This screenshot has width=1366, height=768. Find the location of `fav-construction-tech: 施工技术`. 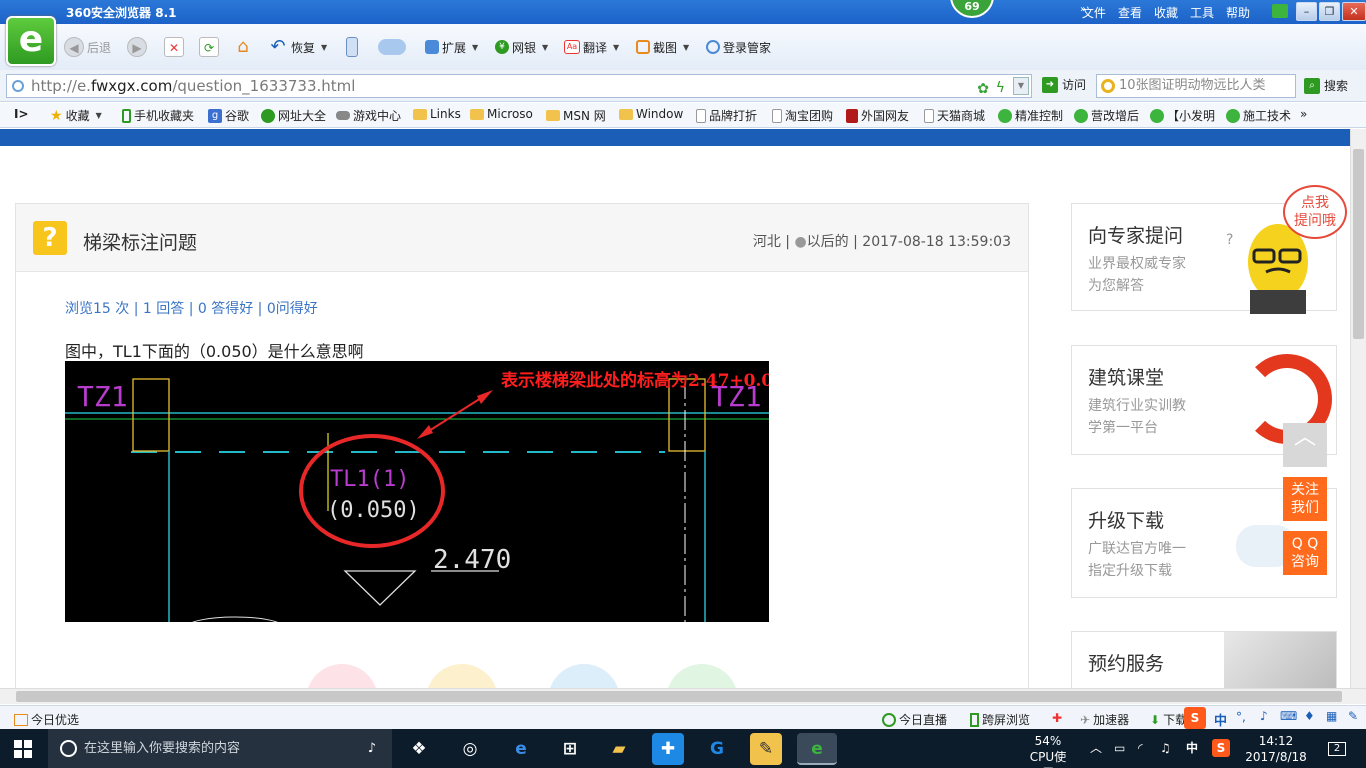

fav-construction-tech: 施工技术 is located at coordinates (1258, 115).